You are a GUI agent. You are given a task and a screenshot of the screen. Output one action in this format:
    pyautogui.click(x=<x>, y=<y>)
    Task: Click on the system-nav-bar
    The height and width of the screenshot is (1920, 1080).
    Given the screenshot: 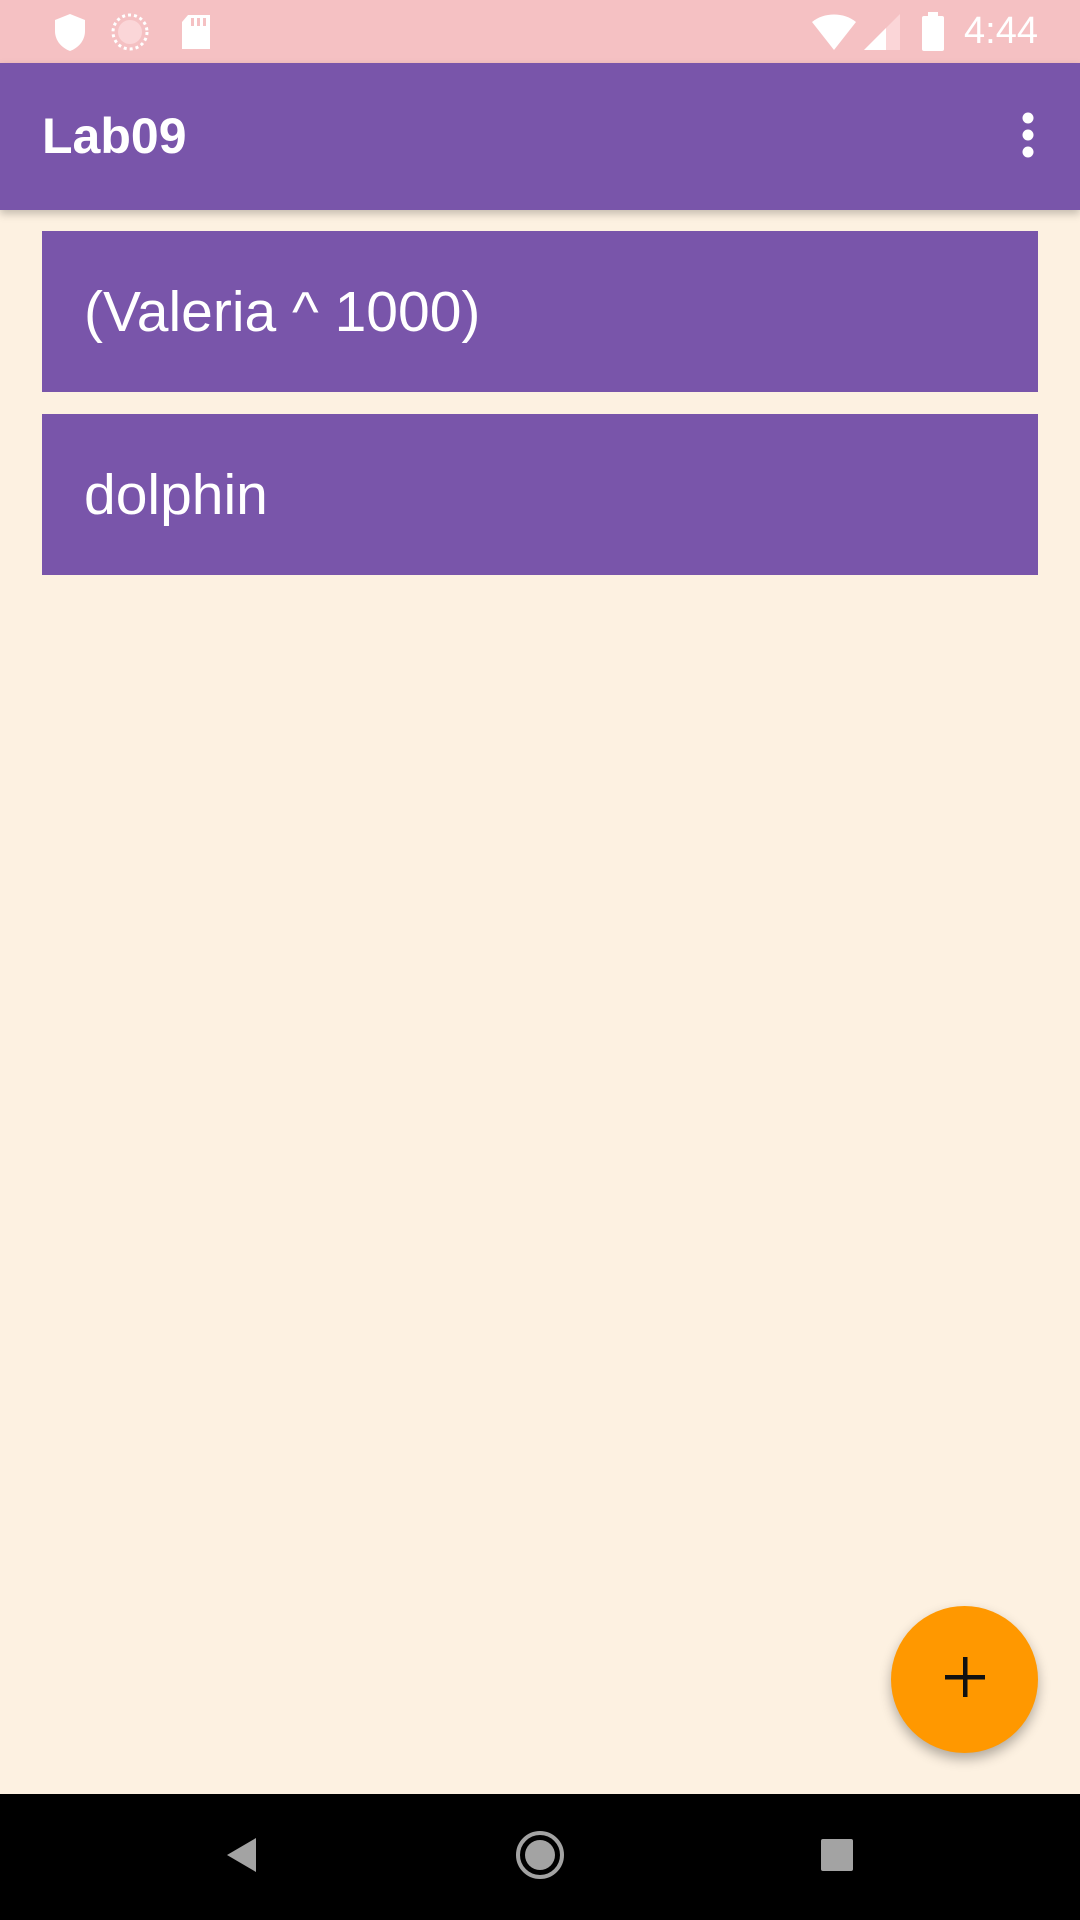 What is the action you would take?
    pyautogui.click(x=540, y=1857)
    